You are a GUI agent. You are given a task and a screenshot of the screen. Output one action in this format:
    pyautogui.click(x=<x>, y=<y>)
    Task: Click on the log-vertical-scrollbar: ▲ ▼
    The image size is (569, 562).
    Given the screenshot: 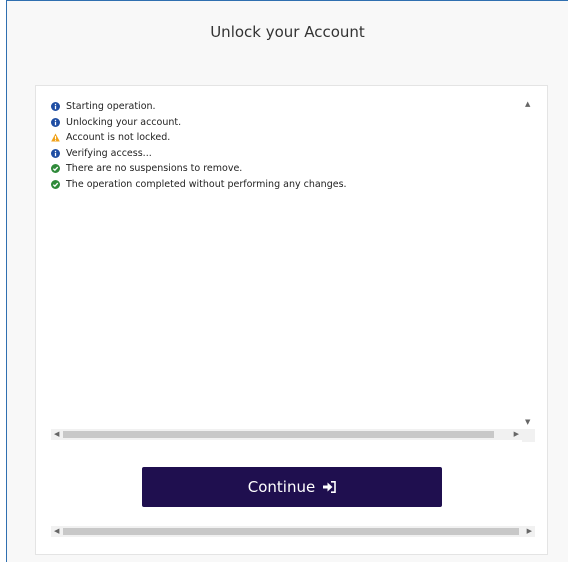 What is the action you would take?
    pyautogui.click(x=528, y=264)
    